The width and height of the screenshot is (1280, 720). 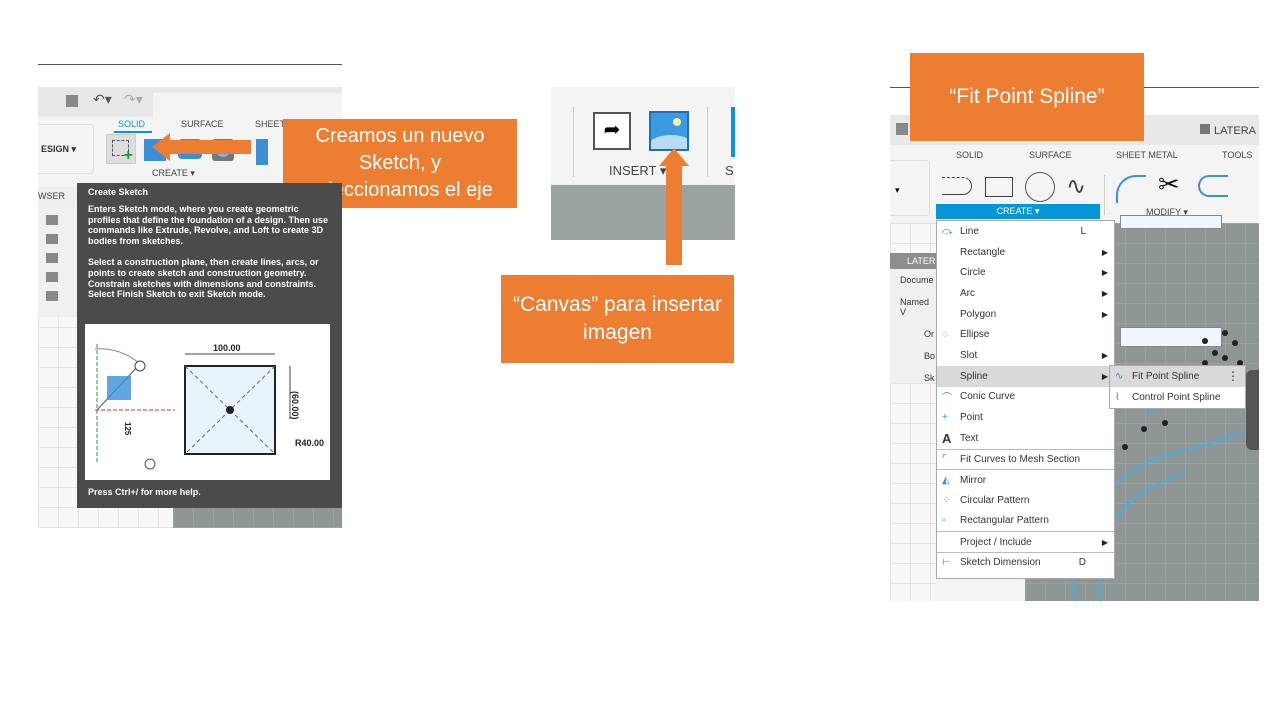 What do you see at coordinates (913, 356) in the screenshot?
I see `browser-item: Bo` at bounding box center [913, 356].